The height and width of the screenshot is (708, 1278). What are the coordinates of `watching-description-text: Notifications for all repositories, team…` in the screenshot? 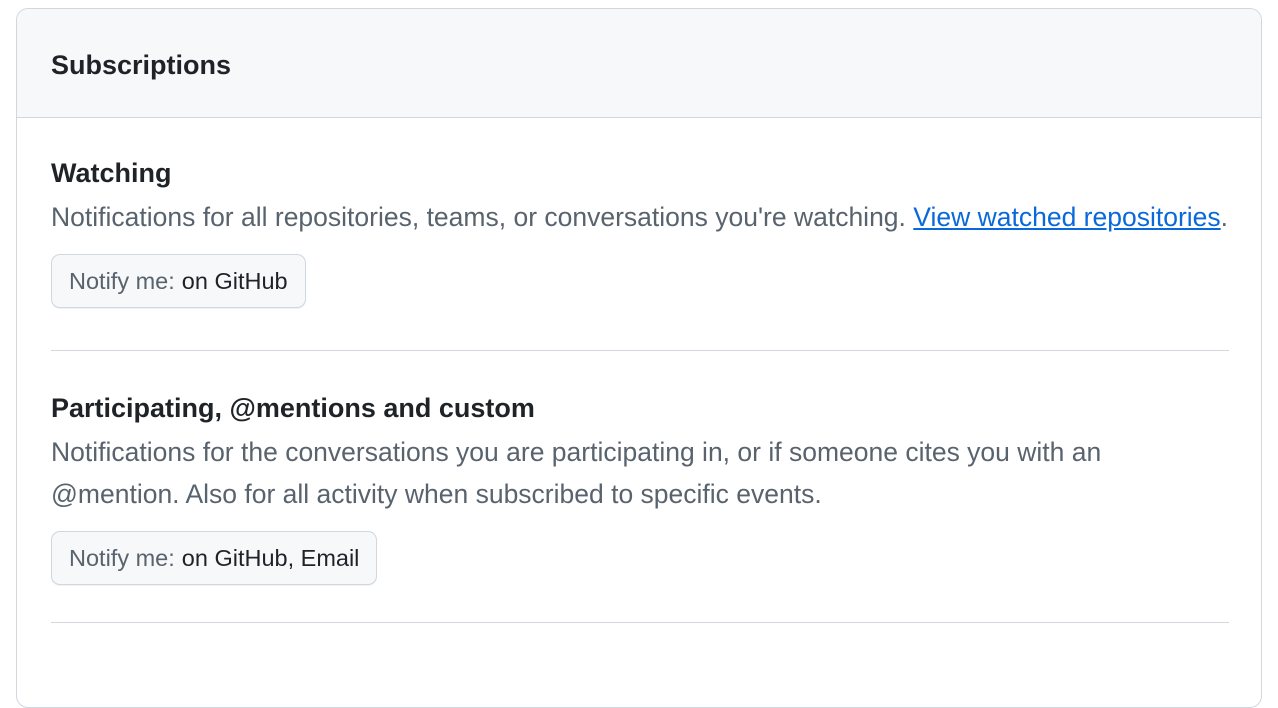 It's located at (482, 217).